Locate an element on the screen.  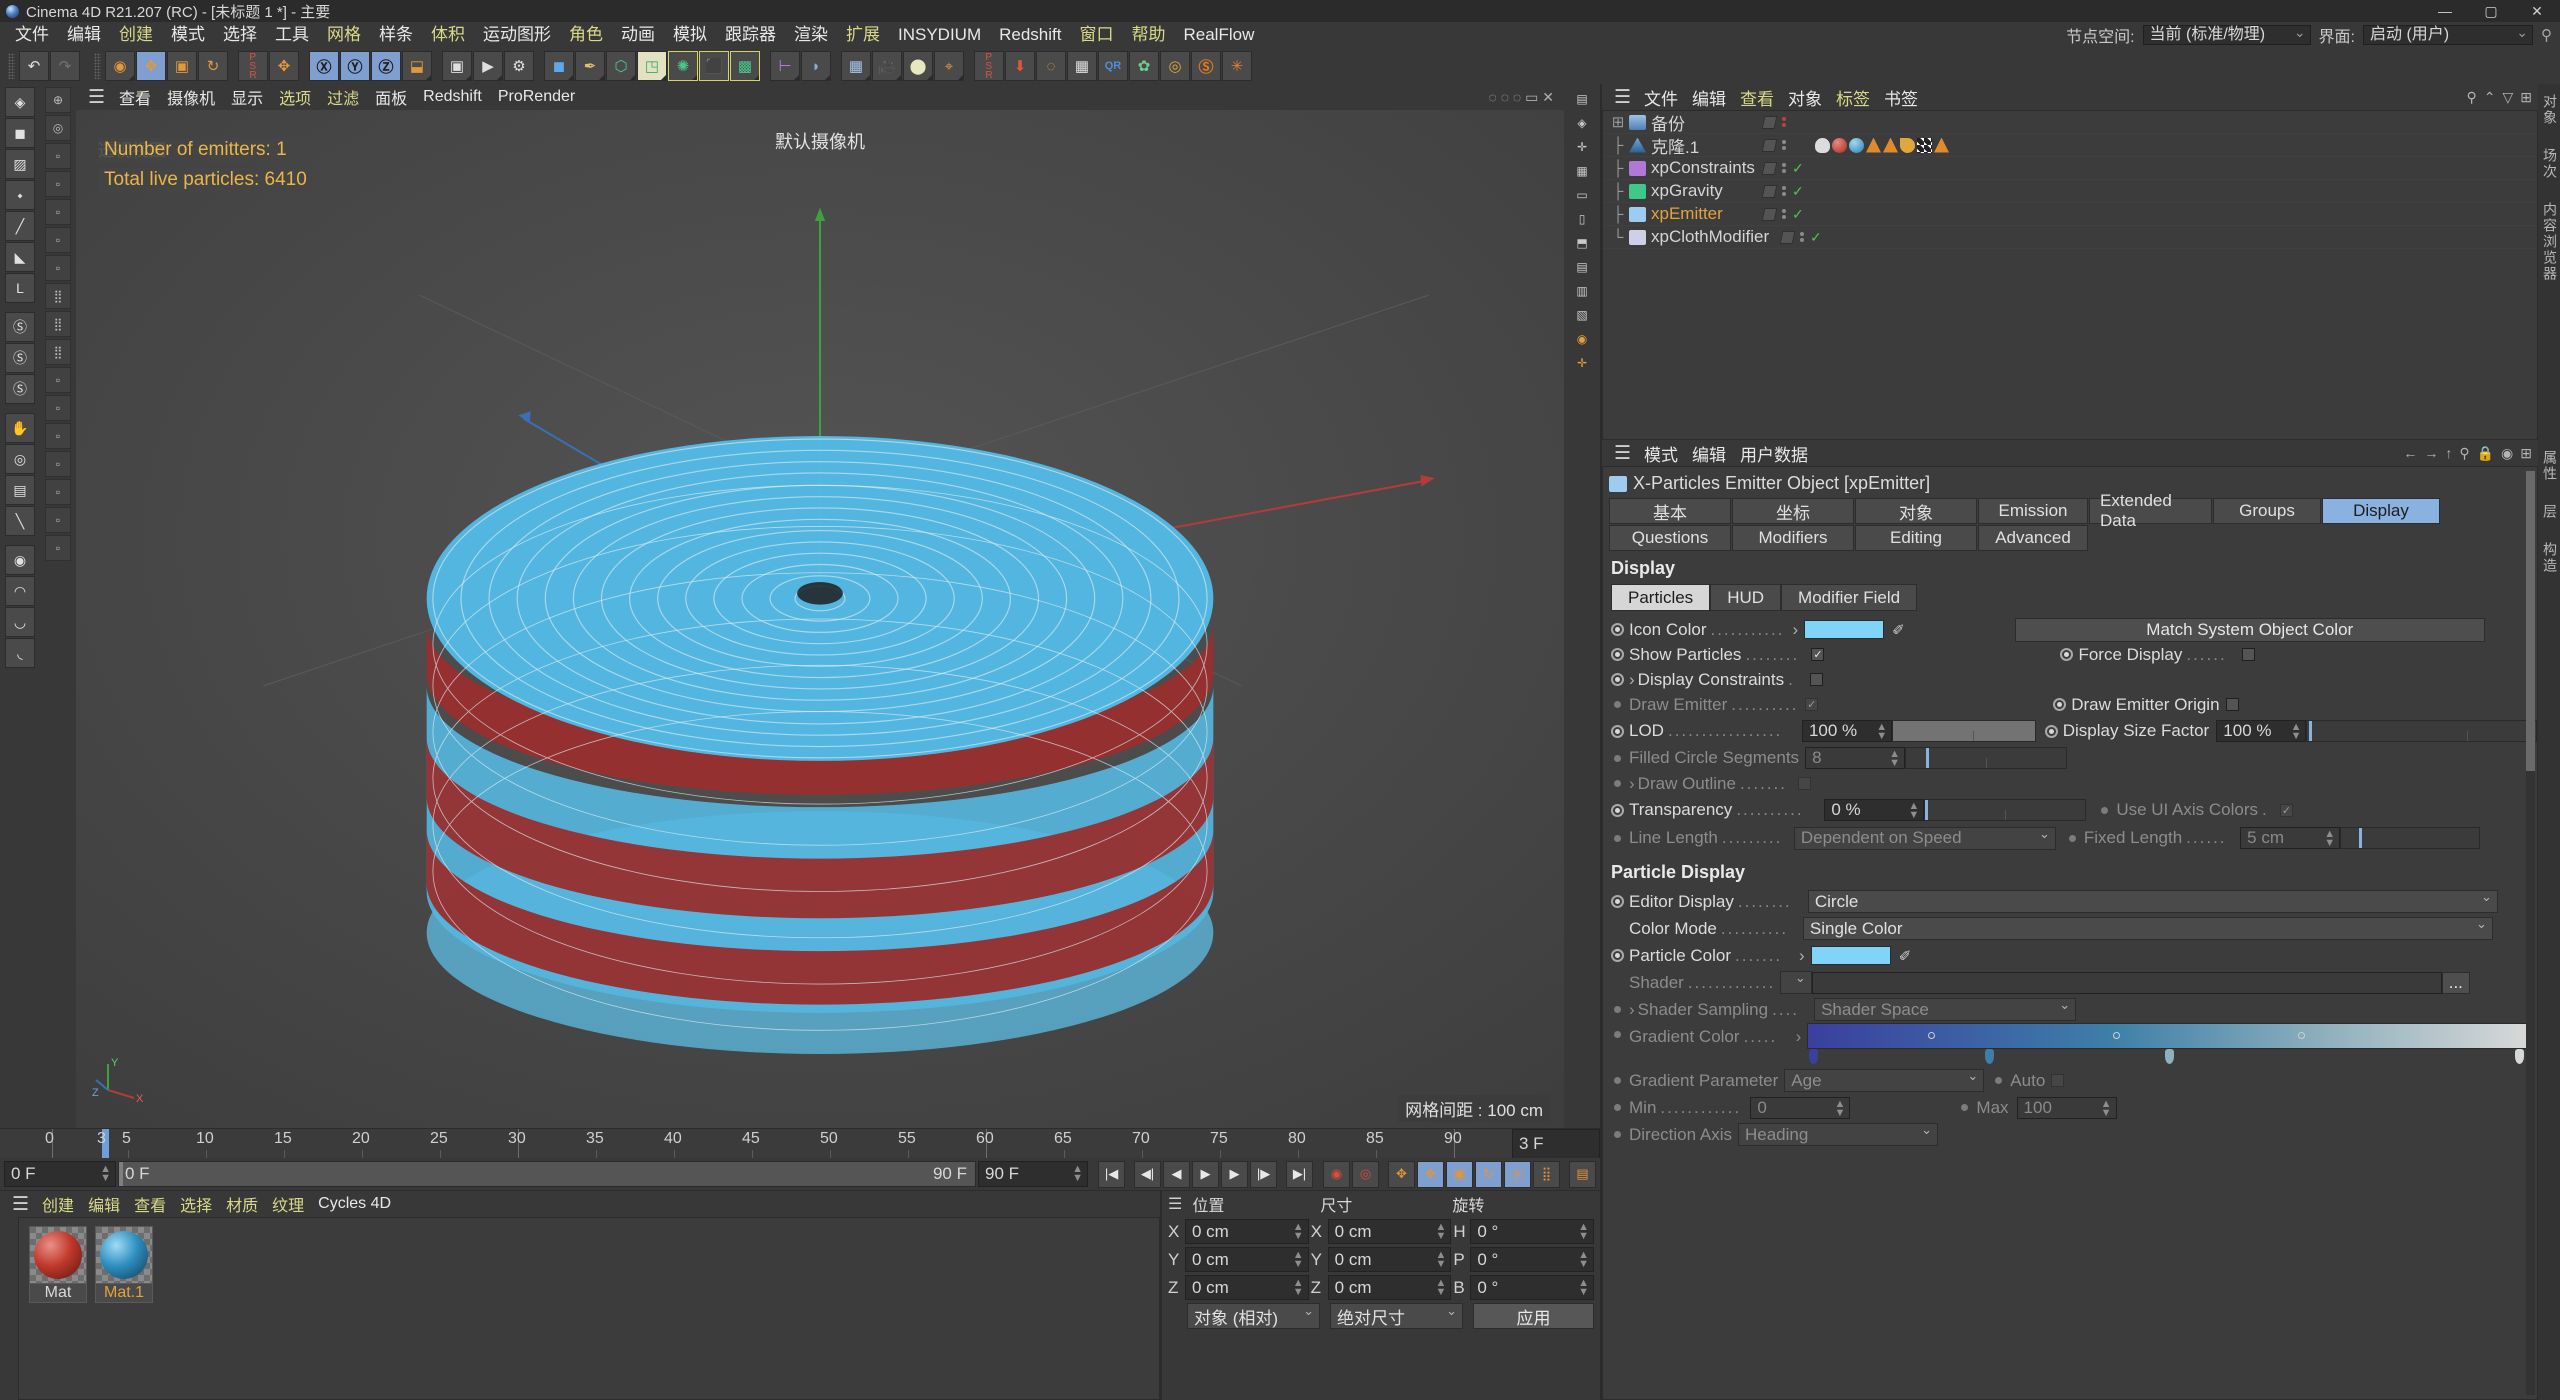
transparency-anim-dot is located at coordinates (1617, 810).